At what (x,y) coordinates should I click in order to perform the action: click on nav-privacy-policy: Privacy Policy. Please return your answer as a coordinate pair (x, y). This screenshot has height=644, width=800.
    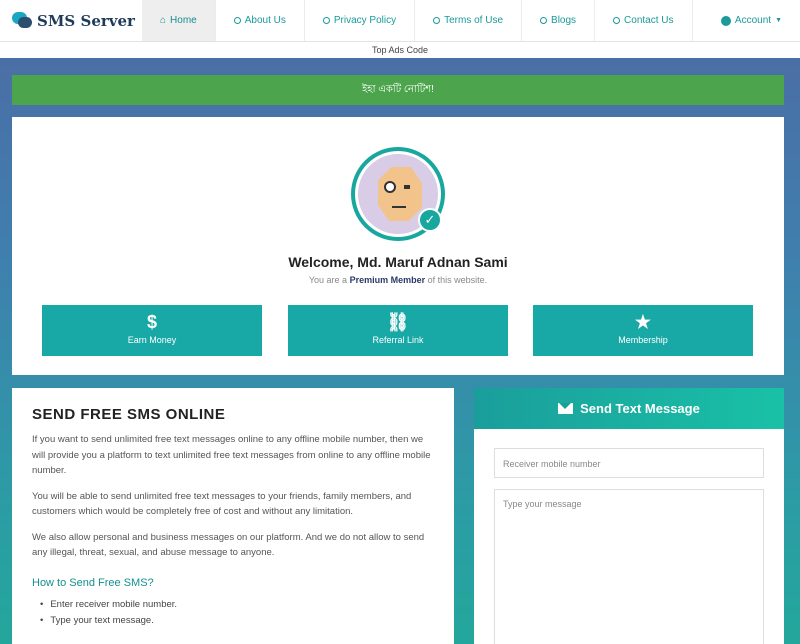
    Looking at the image, I should click on (360, 20).